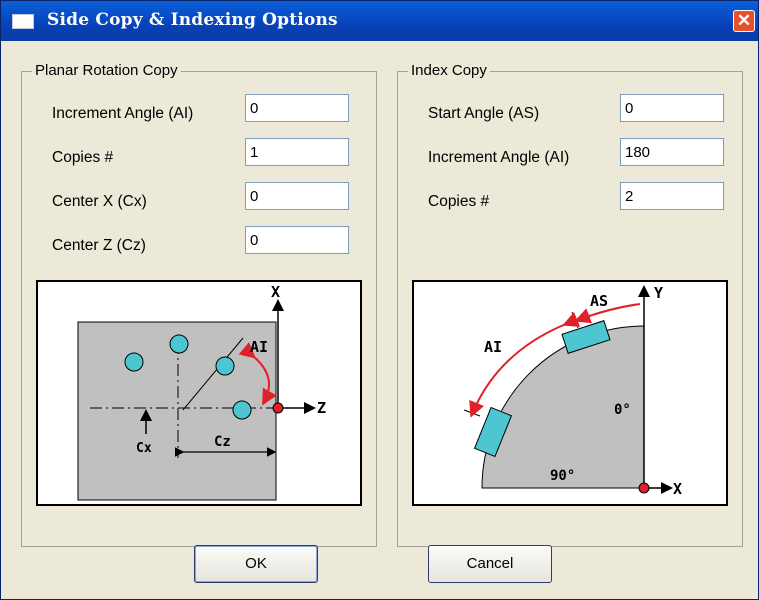 Image resolution: width=759 pixels, height=600 pixels. I want to click on index-start-angle-label: Start Angle (AS), so click(484, 113).